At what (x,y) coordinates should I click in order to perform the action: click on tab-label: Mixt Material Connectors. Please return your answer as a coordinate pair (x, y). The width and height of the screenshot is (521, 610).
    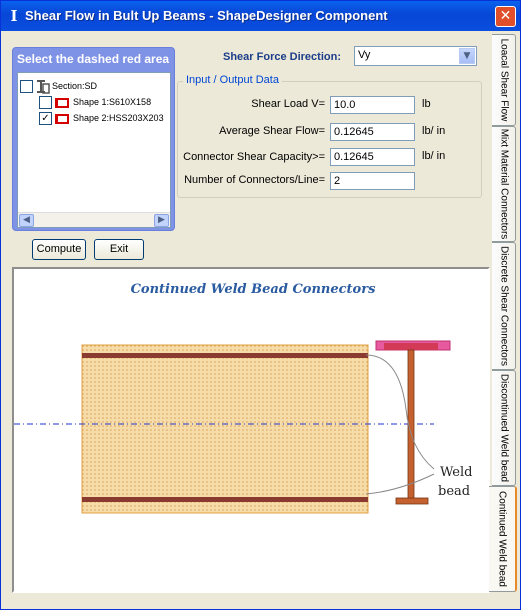
    Looking at the image, I should click on (503, 184).